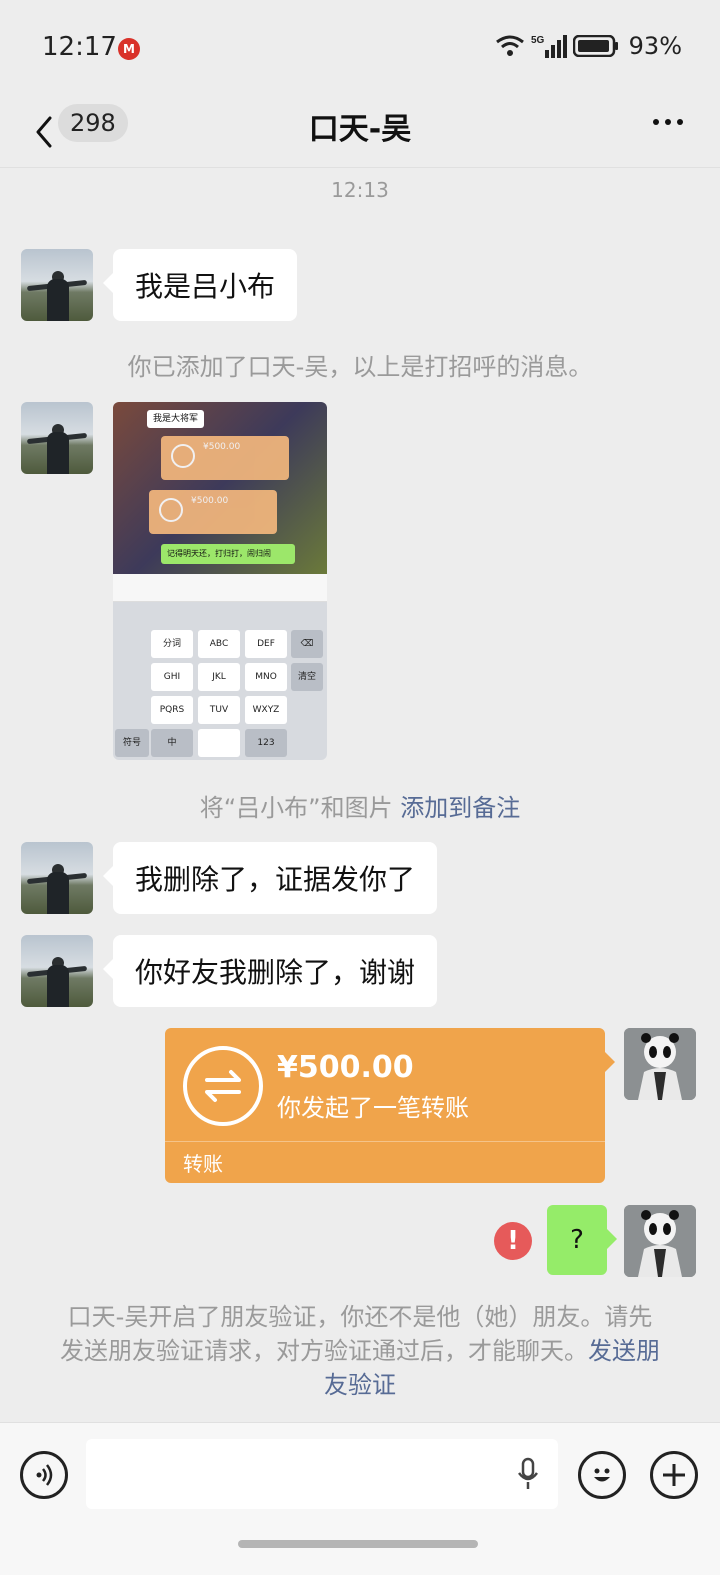 This screenshot has width=720, height=1575. What do you see at coordinates (373, 1108) in the screenshot?
I see `transfer-description: 你发起了一笔转账` at bounding box center [373, 1108].